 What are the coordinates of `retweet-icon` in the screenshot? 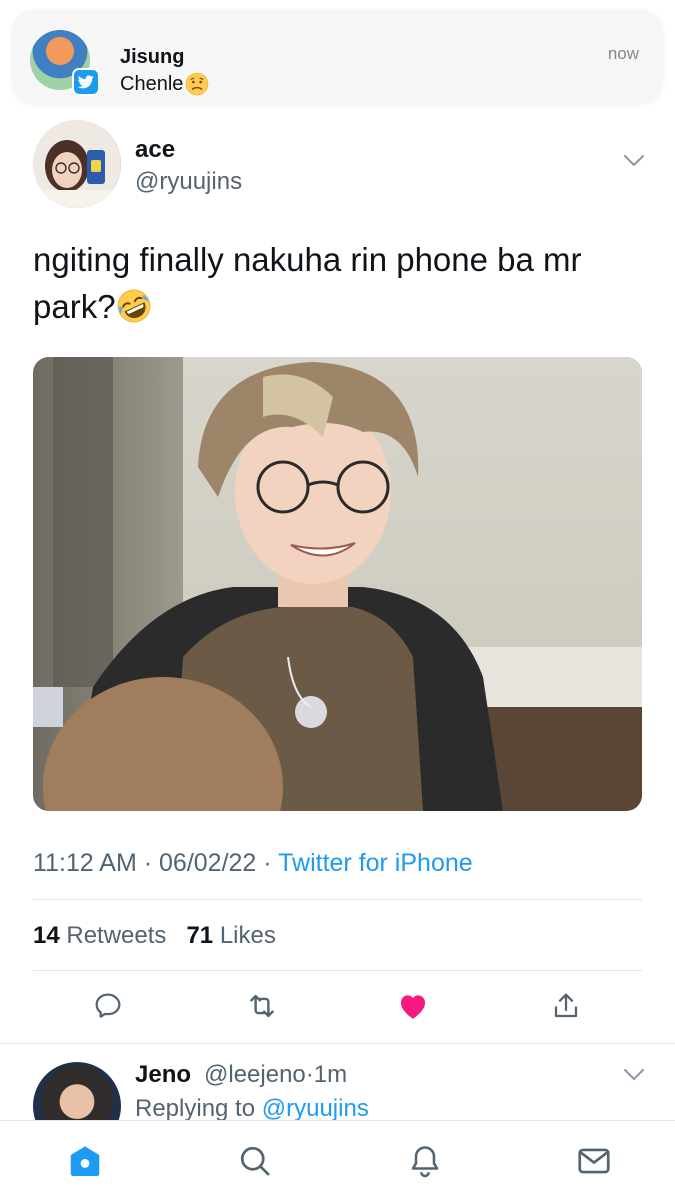 It's located at (262, 1006).